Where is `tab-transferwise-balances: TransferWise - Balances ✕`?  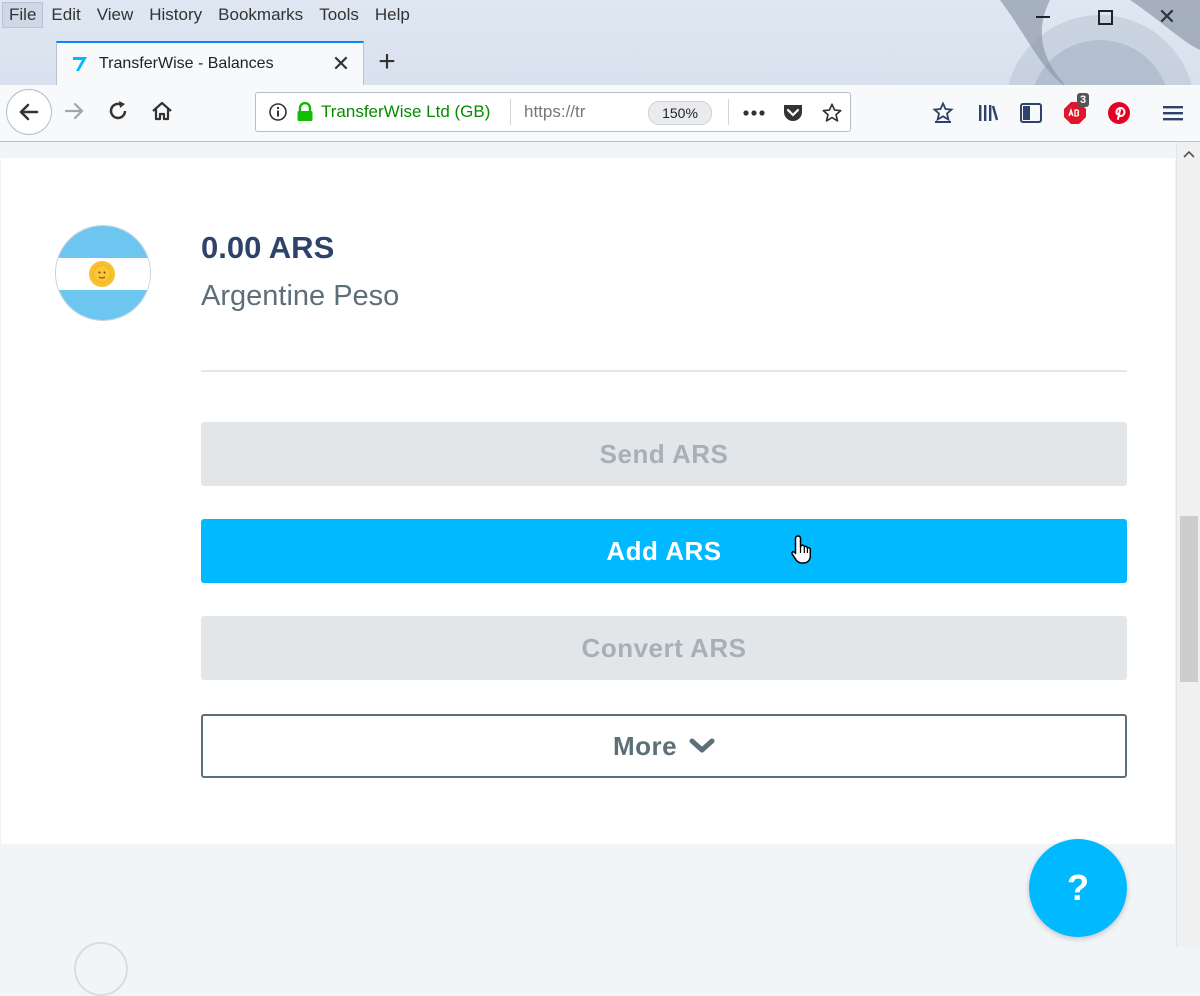
tab-transferwise-balances: TransferWise - Balances ✕ is located at coordinates (210, 63).